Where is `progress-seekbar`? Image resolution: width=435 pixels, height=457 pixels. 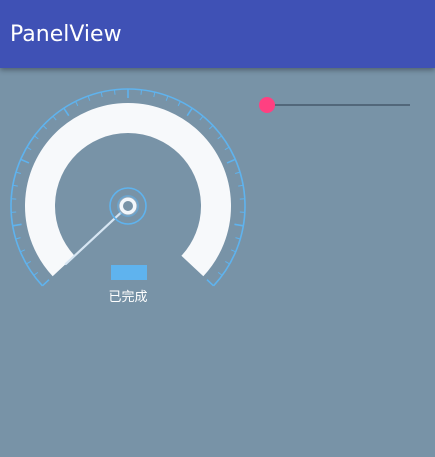
progress-seekbar is located at coordinates (336, 105).